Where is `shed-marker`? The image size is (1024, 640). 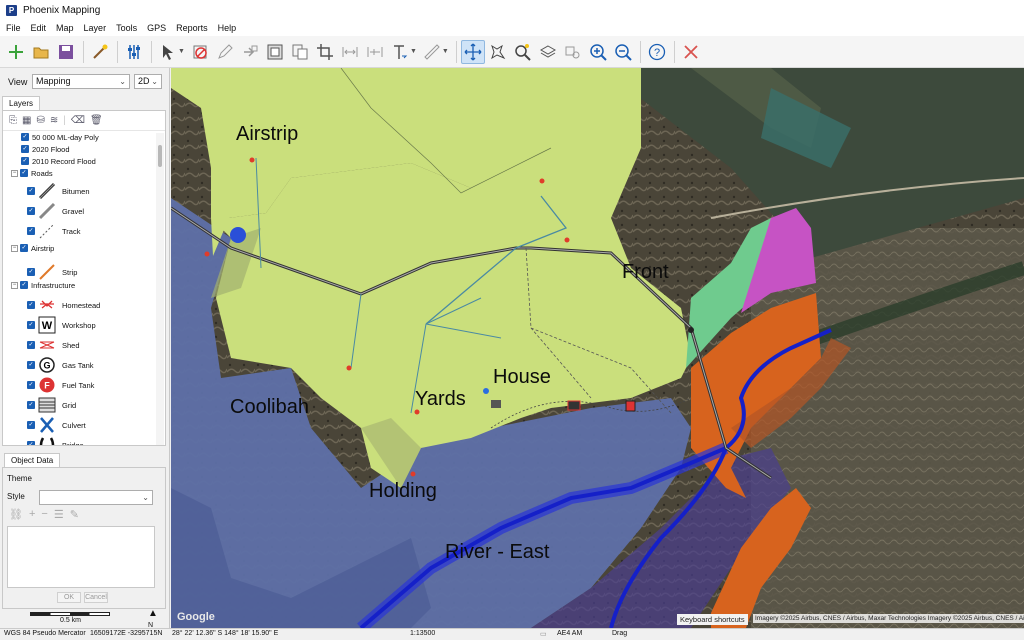 shed-marker is located at coordinates (630, 406).